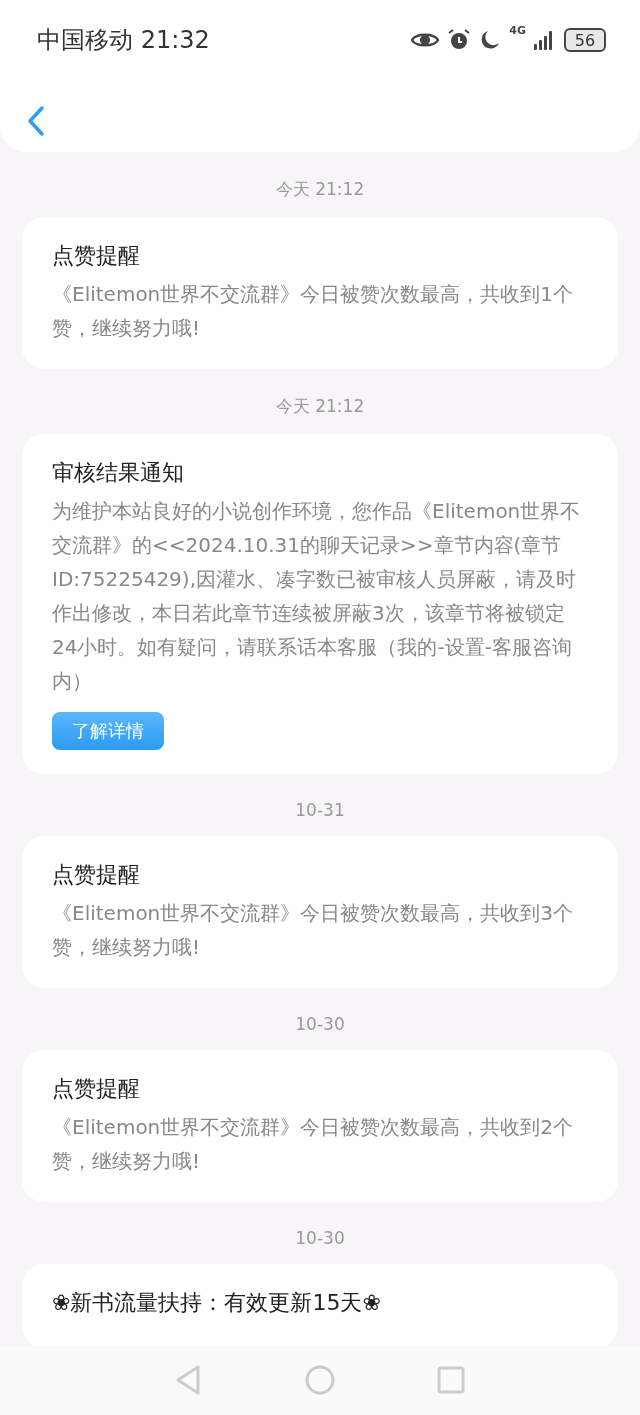 Image resolution: width=640 pixels, height=1415 pixels. I want to click on network-label: 4G, so click(517, 30).